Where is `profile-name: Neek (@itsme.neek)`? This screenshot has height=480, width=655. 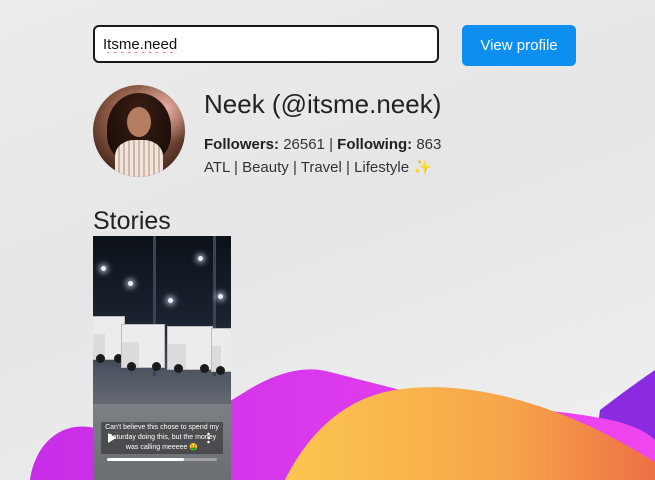 profile-name: Neek (@itsme.neek) is located at coordinates (323, 104).